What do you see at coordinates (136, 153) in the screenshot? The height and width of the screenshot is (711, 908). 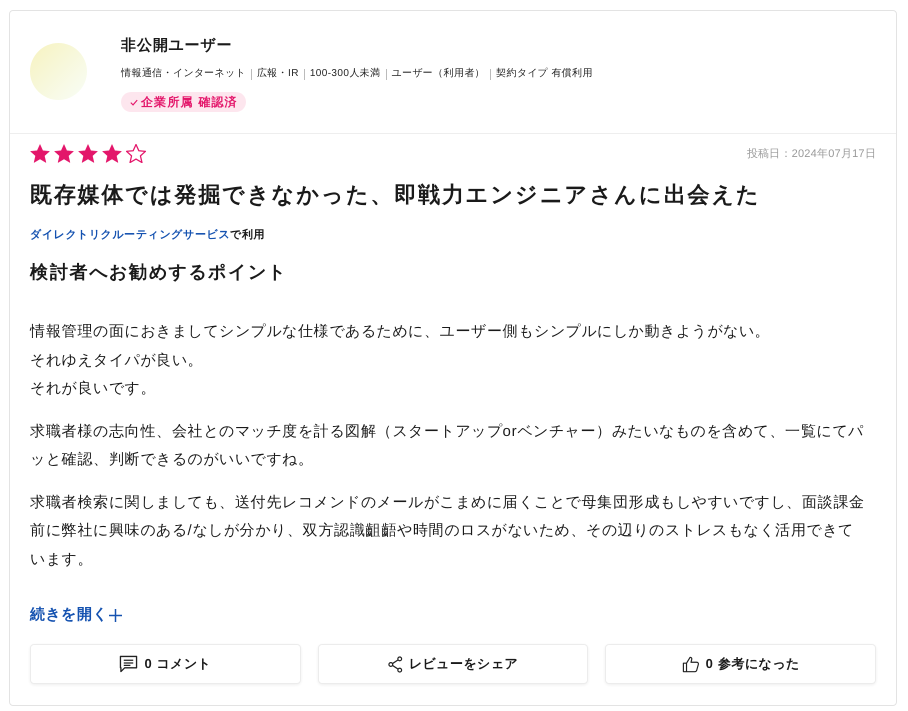 I see `star-outline-icon` at bounding box center [136, 153].